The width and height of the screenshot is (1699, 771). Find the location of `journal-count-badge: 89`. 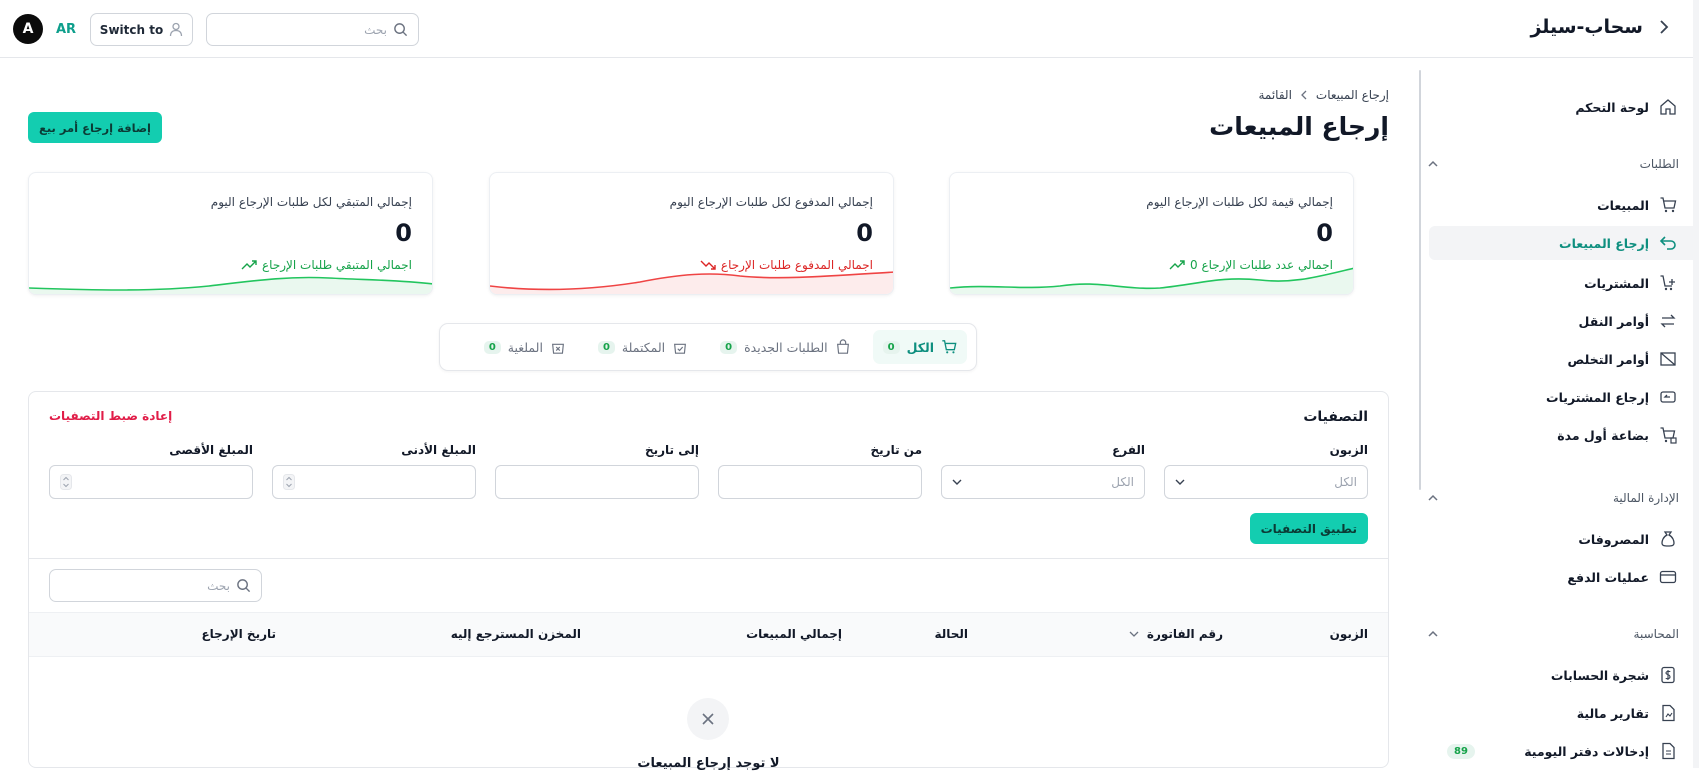

journal-count-badge: 89 is located at coordinates (1461, 751).